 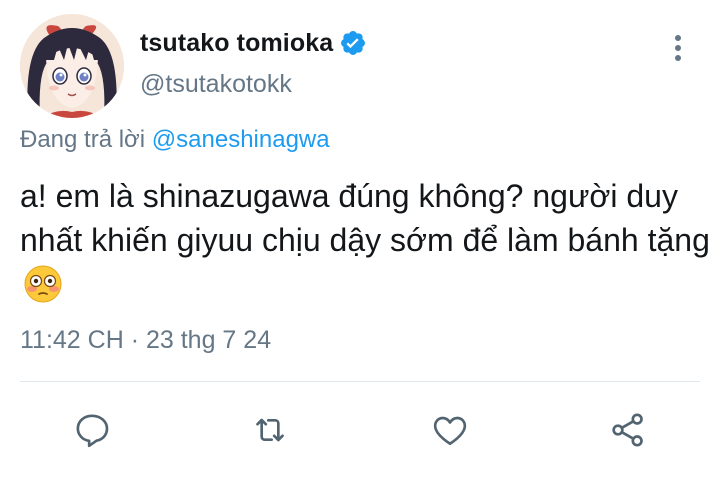 What do you see at coordinates (360, 430) in the screenshot?
I see `action-bar` at bounding box center [360, 430].